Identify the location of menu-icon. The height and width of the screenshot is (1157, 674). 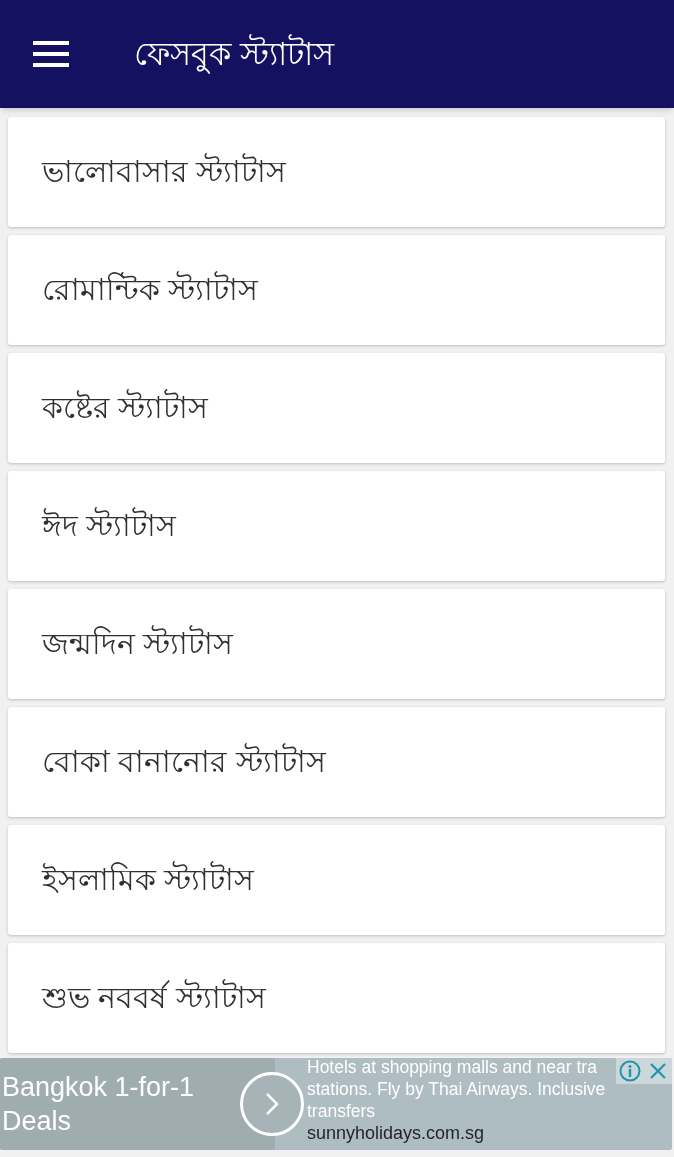
(51, 54).